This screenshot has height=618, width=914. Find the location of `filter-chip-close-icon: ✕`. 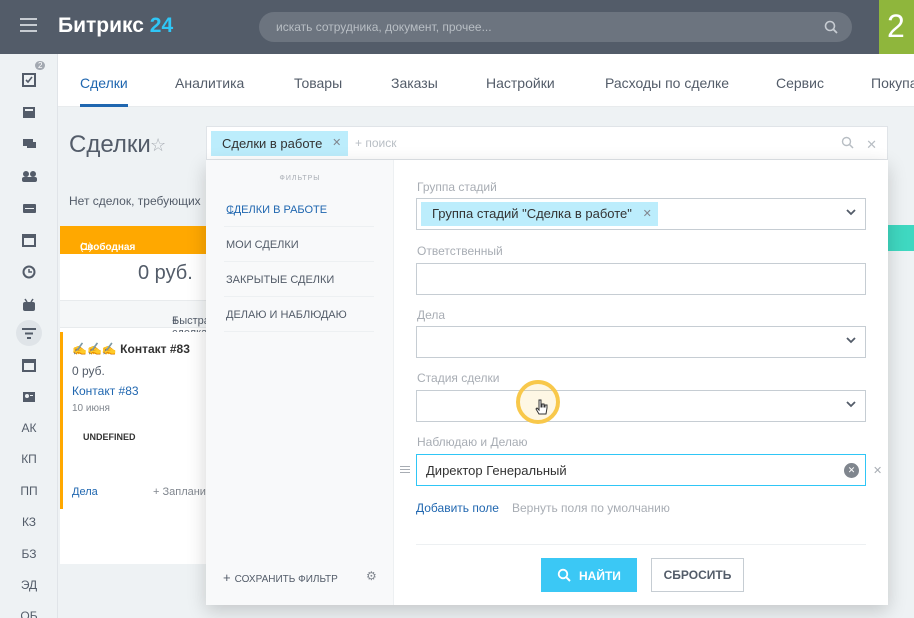

filter-chip-close-icon: ✕ is located at coordinates (336, 143).